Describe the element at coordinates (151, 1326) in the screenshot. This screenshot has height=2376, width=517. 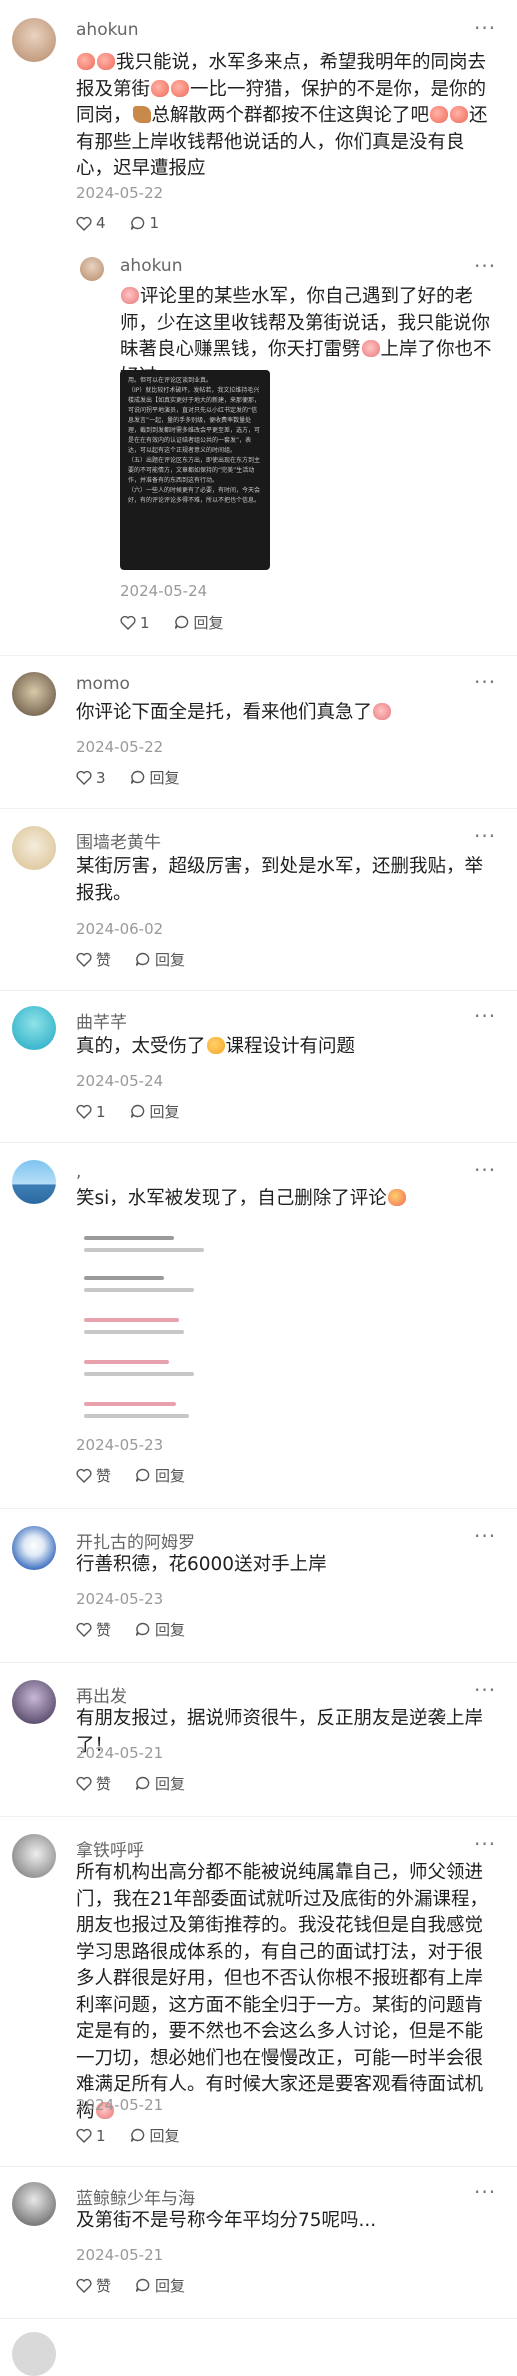
I see `comment-image` at that location.